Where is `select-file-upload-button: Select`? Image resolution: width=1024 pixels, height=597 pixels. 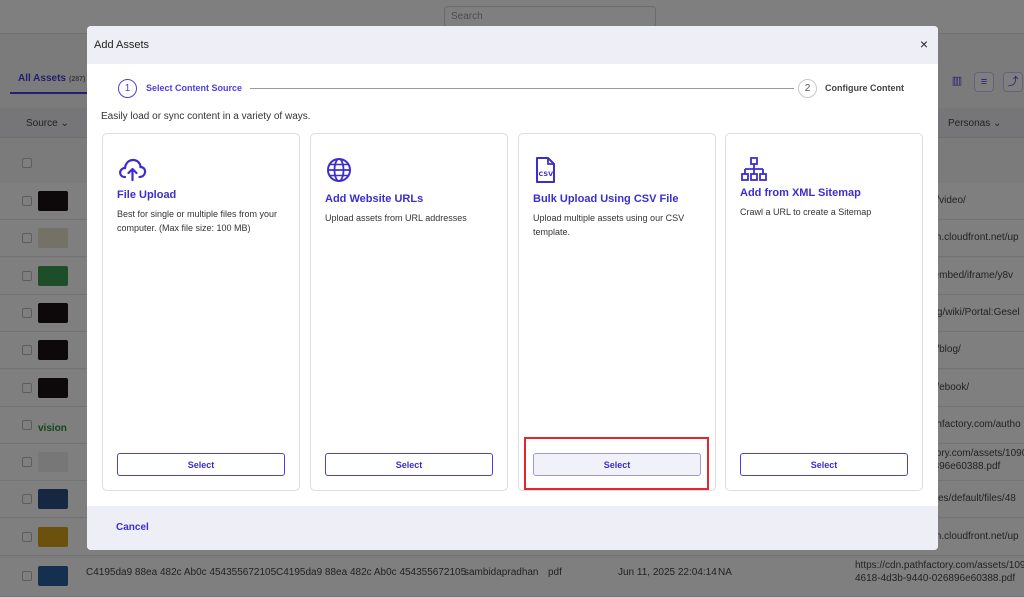
select-file-upload-button: Select is located at coordinates (201, 464).